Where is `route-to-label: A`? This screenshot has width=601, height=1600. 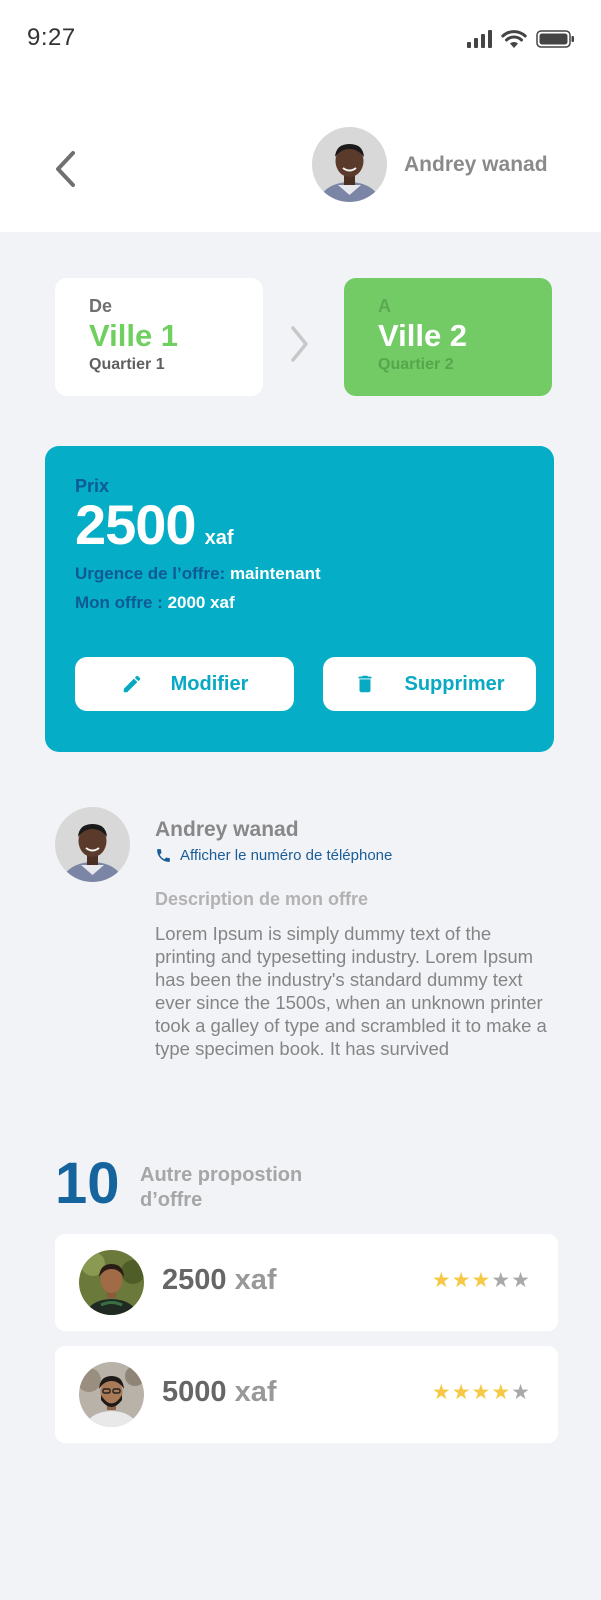
route-to-label: A is located at coordinates (384, 306).